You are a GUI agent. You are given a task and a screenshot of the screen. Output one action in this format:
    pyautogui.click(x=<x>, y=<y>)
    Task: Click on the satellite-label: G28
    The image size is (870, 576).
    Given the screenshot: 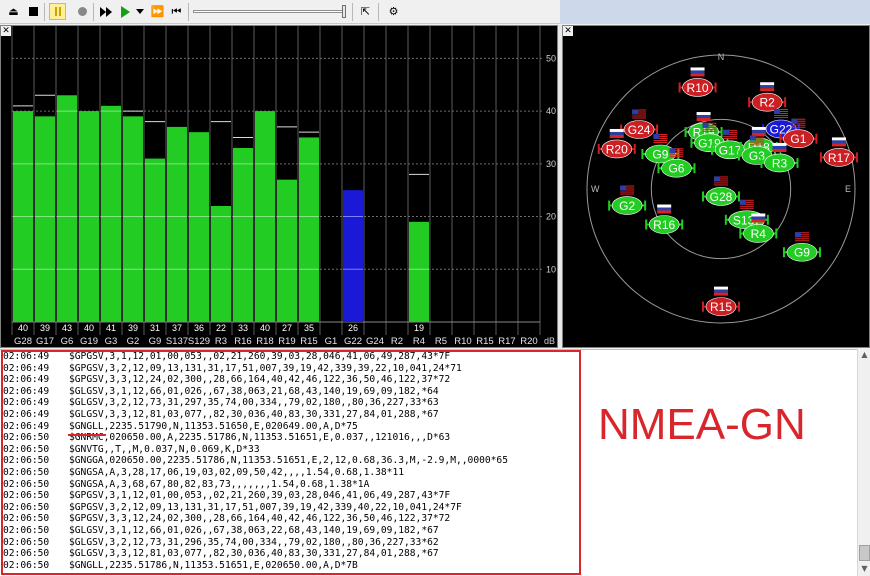 What is the action you would take?
    pyautogui.click(x=721, y=197)
    